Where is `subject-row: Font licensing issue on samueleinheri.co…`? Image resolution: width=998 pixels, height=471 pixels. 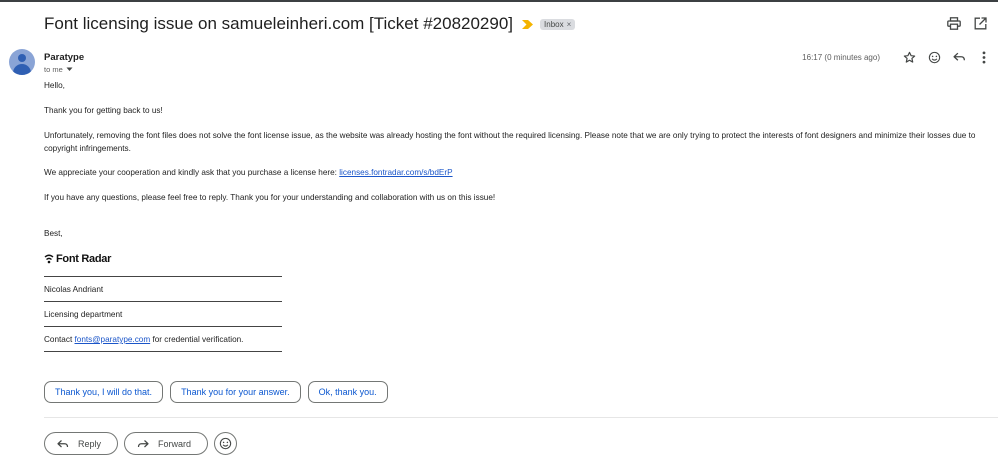
subject-row: Font licensing issue on samueleinheri.co… is located at coordinates (310, 24).